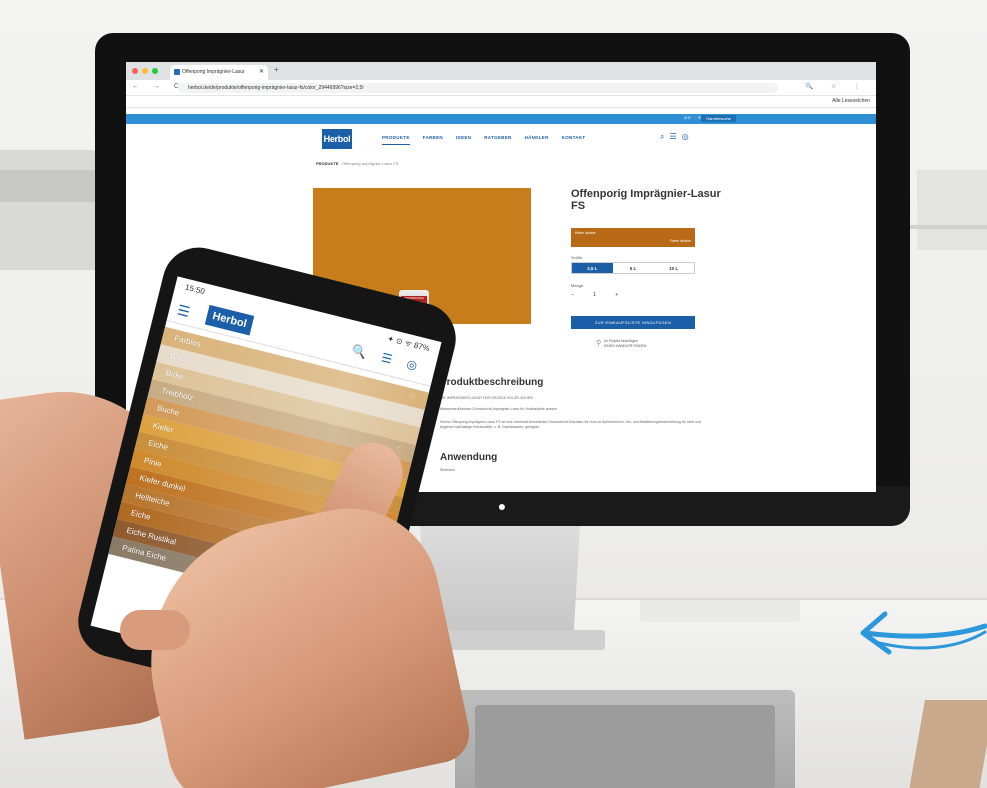 The height and width of the screenshot is (788, 987). Describe the element at coordinates (174, 375) in the screenshot. I see `color-stripe-label: Birke` at that location.